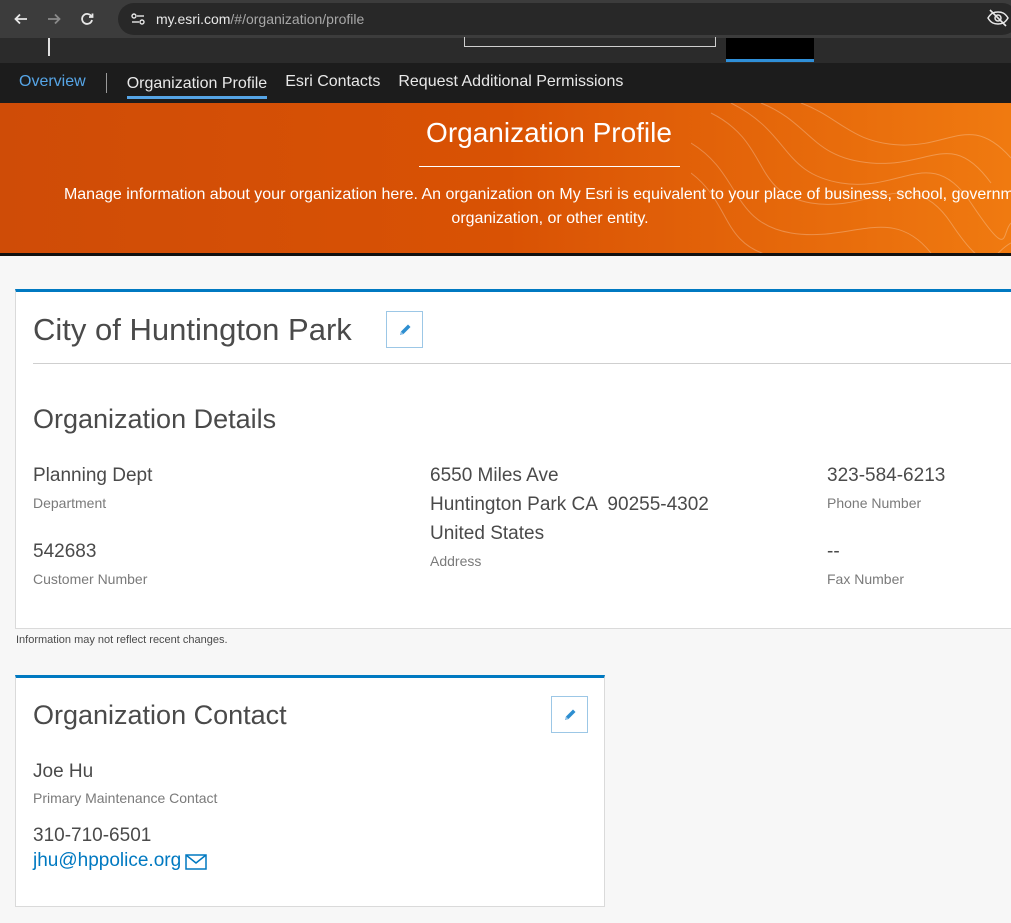 The height and width of the screenshot is (923, 1011). Describe the element at coordinates (106, 83) in the screenshot. I see `nav-separator` at that location.